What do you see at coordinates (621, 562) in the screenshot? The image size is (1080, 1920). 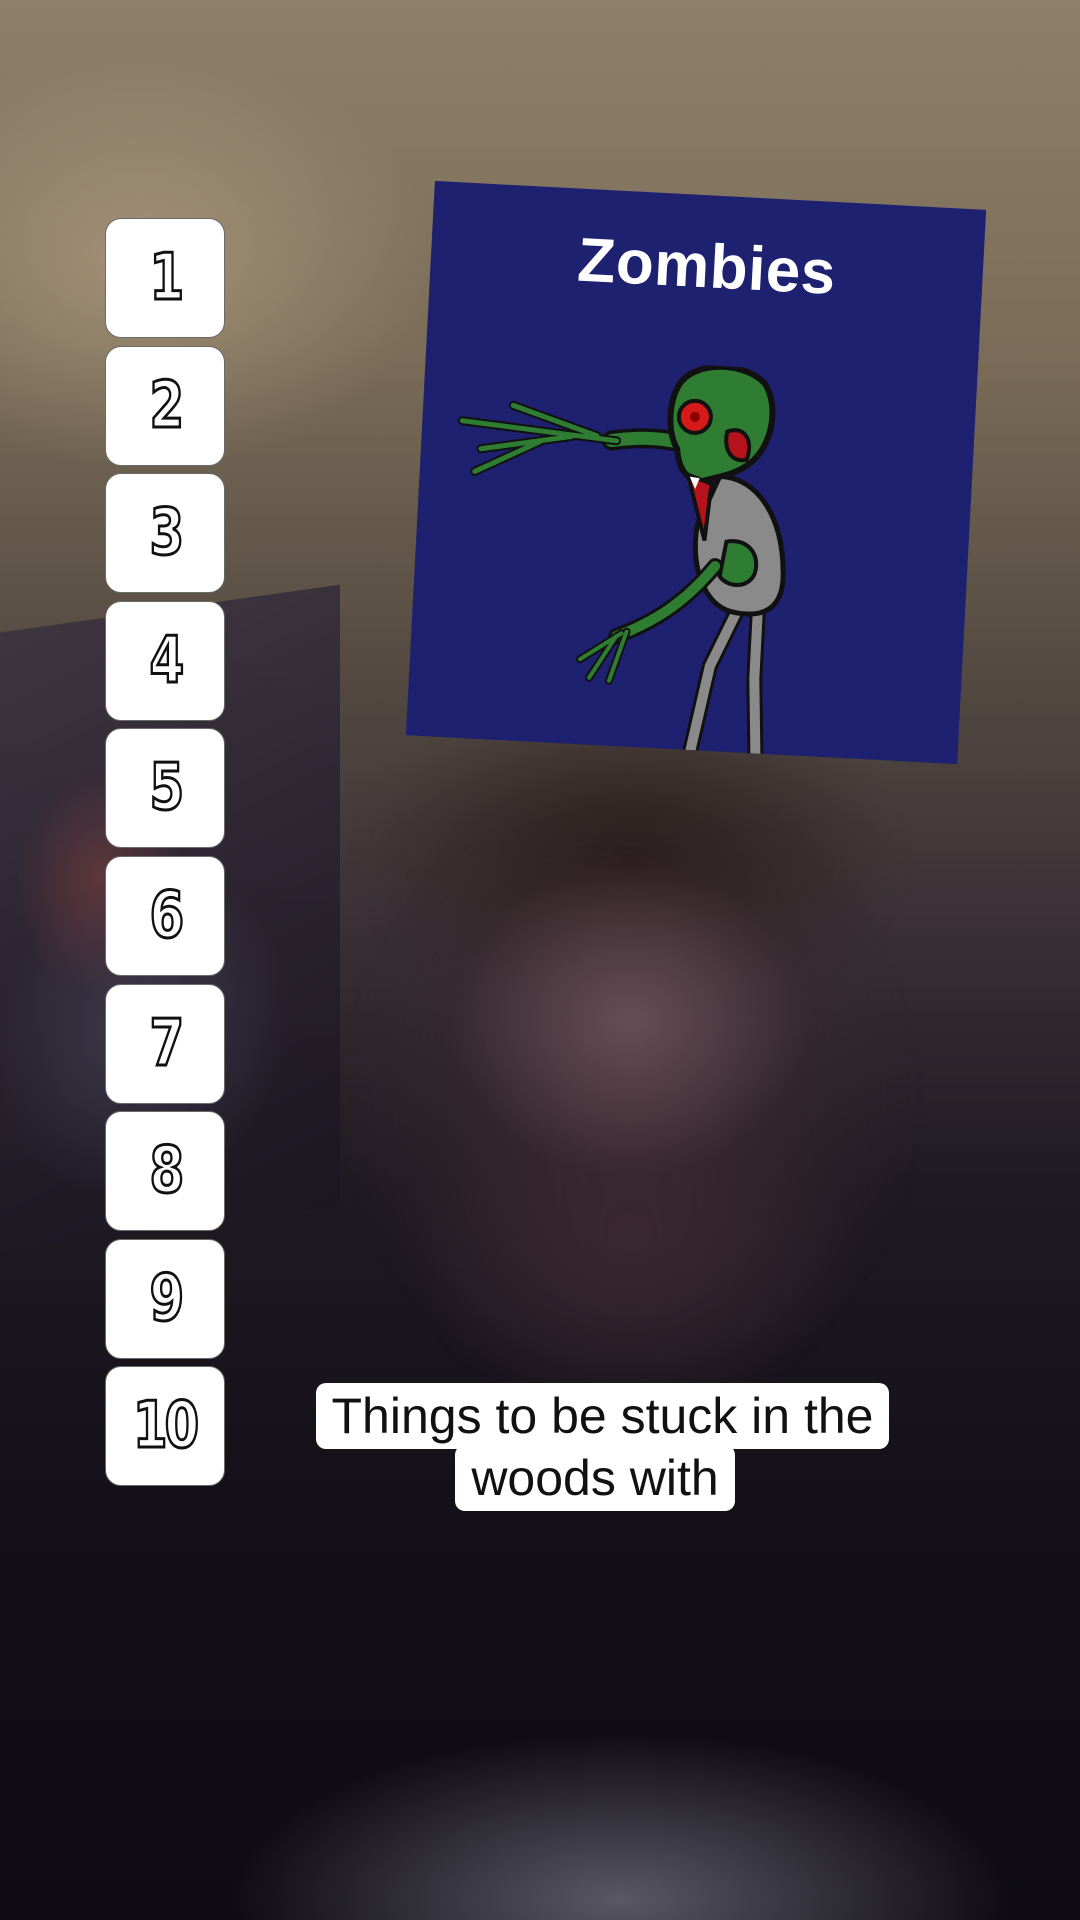 I see `zombie-icon` at bounding box center [621, 562].